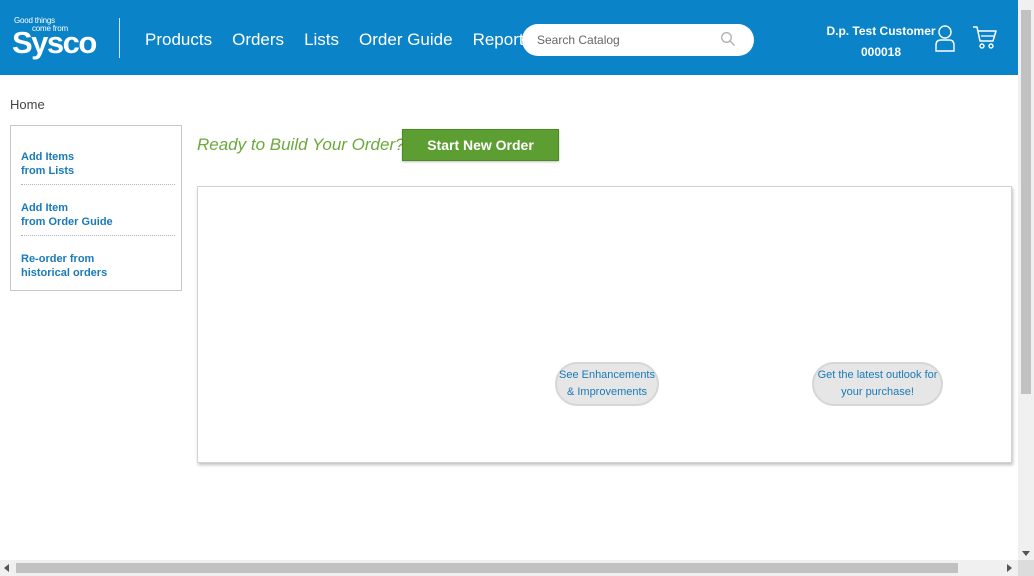 The image size is (1034, 576). I want to click on horizontal-scroll-thumb, so click(487, 568).